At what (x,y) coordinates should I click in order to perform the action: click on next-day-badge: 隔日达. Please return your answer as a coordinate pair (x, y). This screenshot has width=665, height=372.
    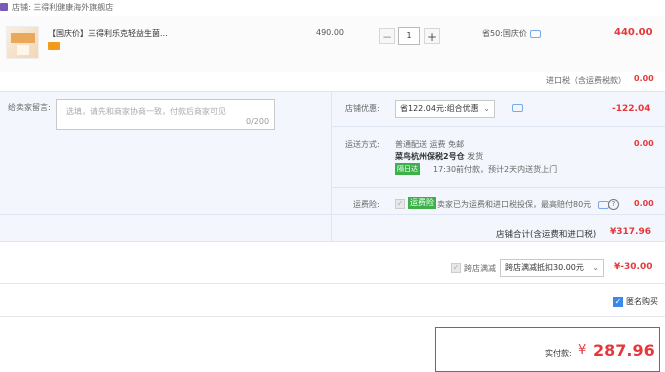
    Looking at the image, I should click on (407, 169).